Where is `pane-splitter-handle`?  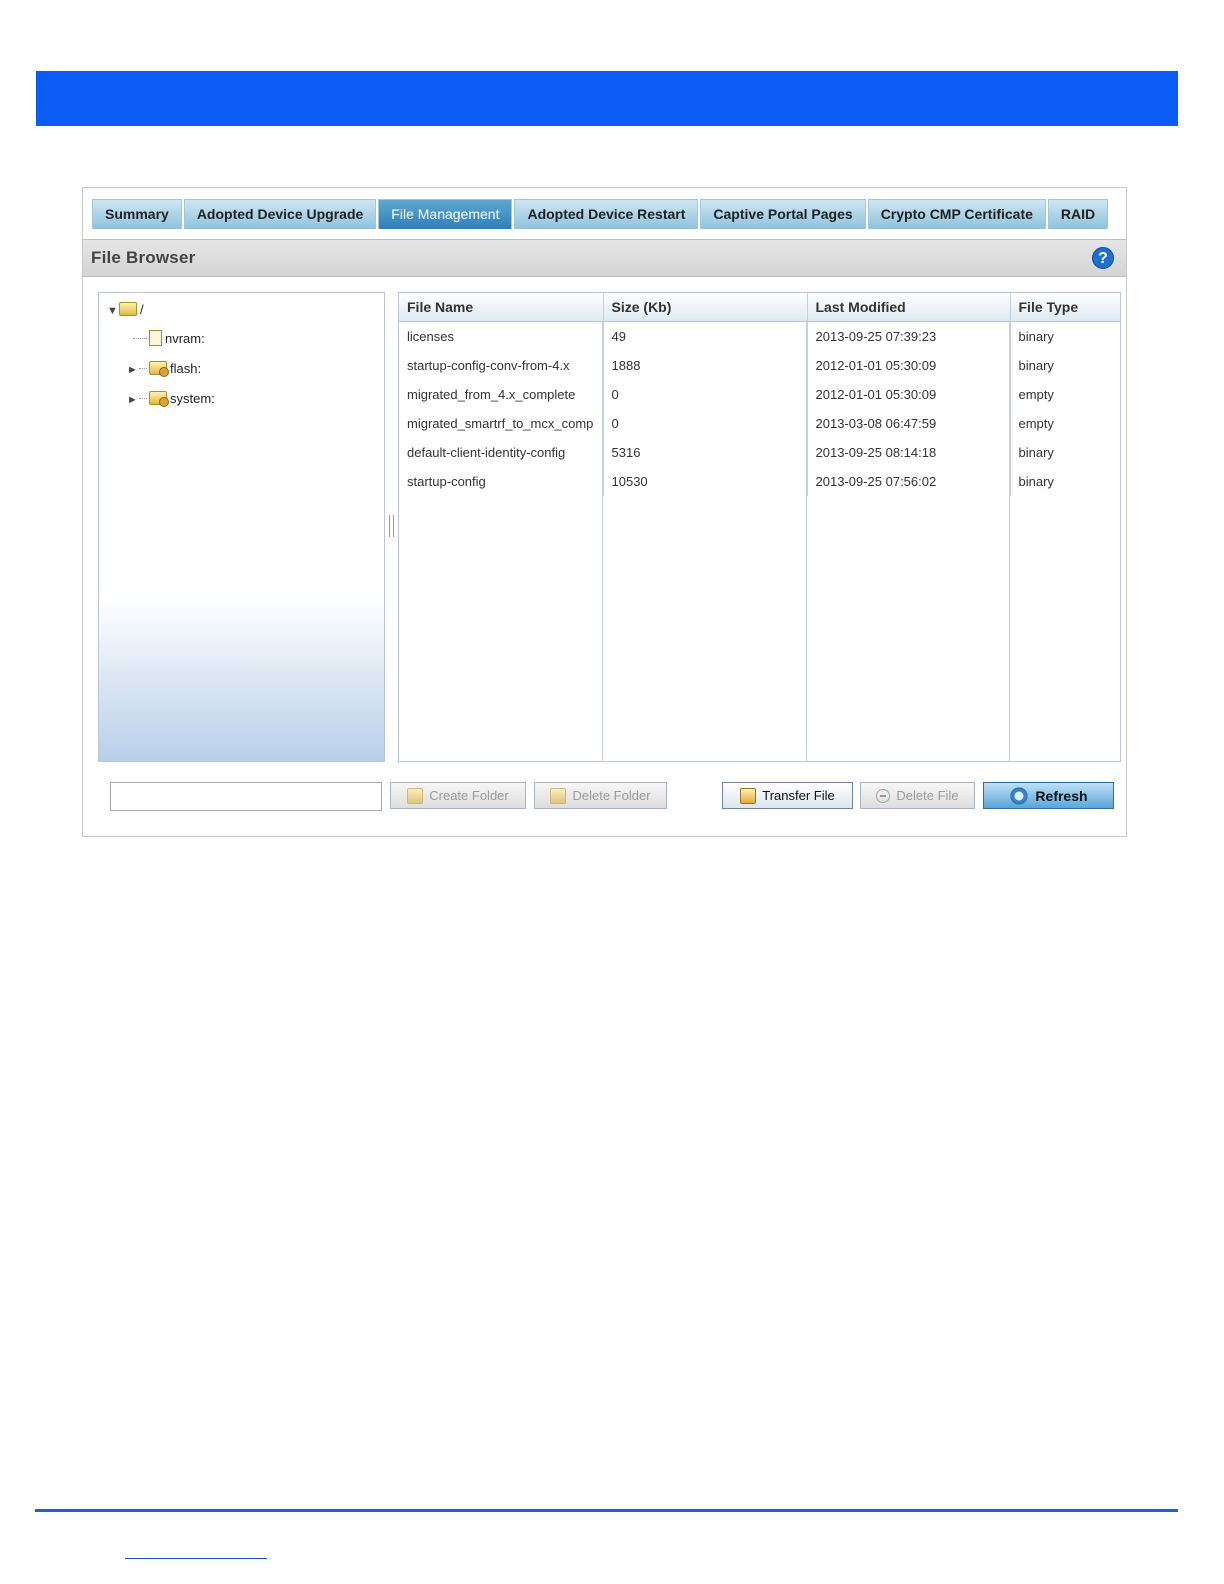 pane-splitter-handle is located at coordinates (391, 526).